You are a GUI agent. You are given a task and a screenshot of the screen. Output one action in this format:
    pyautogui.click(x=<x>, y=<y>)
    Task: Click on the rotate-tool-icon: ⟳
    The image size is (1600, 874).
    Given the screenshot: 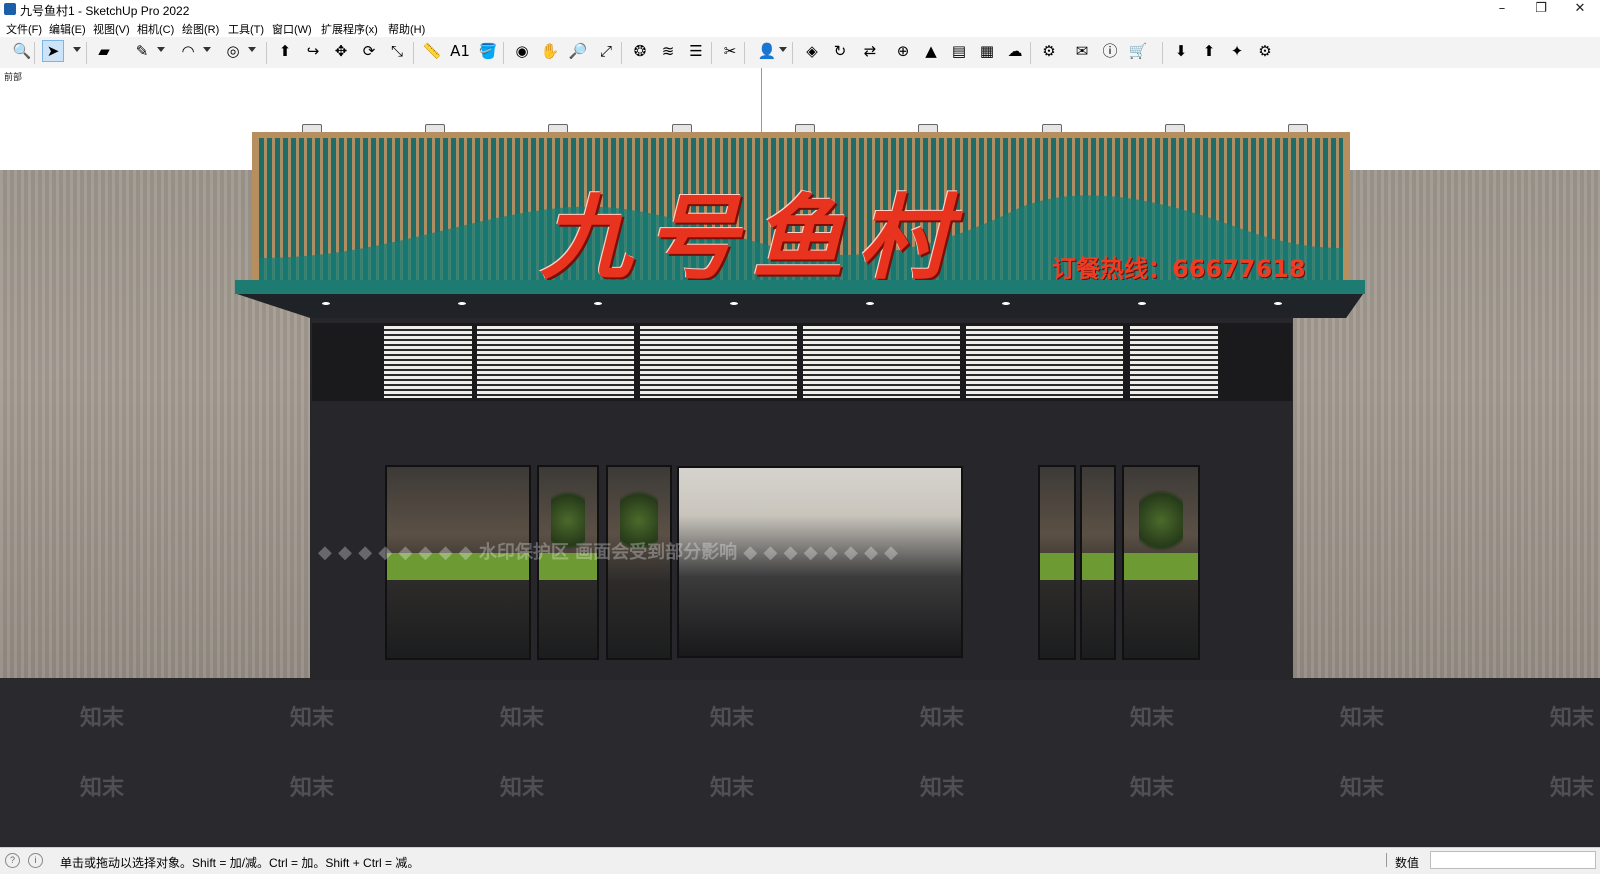 What is the action you would take?
    pyautogui.click(x=369, y=51)
    